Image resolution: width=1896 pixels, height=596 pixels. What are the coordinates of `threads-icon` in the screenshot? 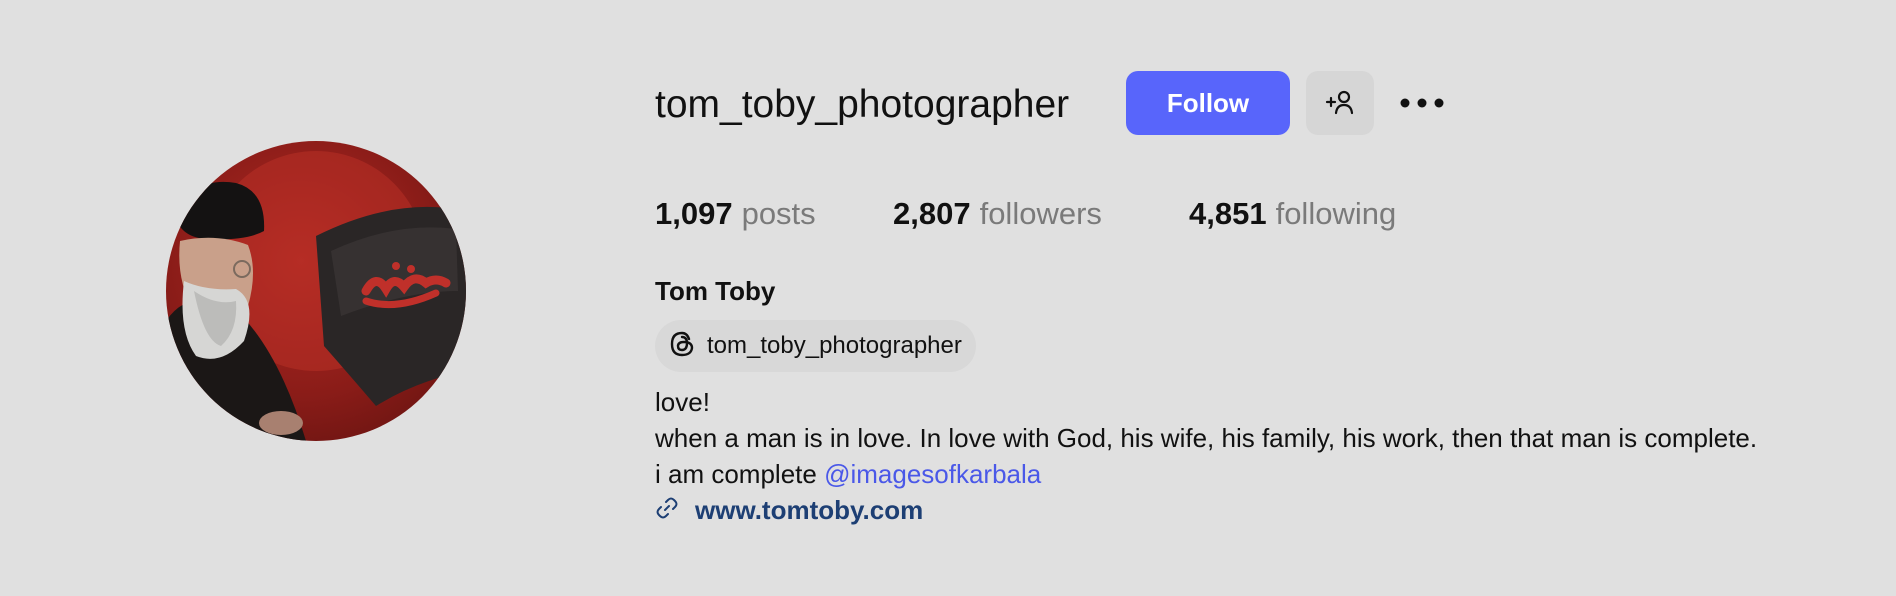 It's located at (682, 346).